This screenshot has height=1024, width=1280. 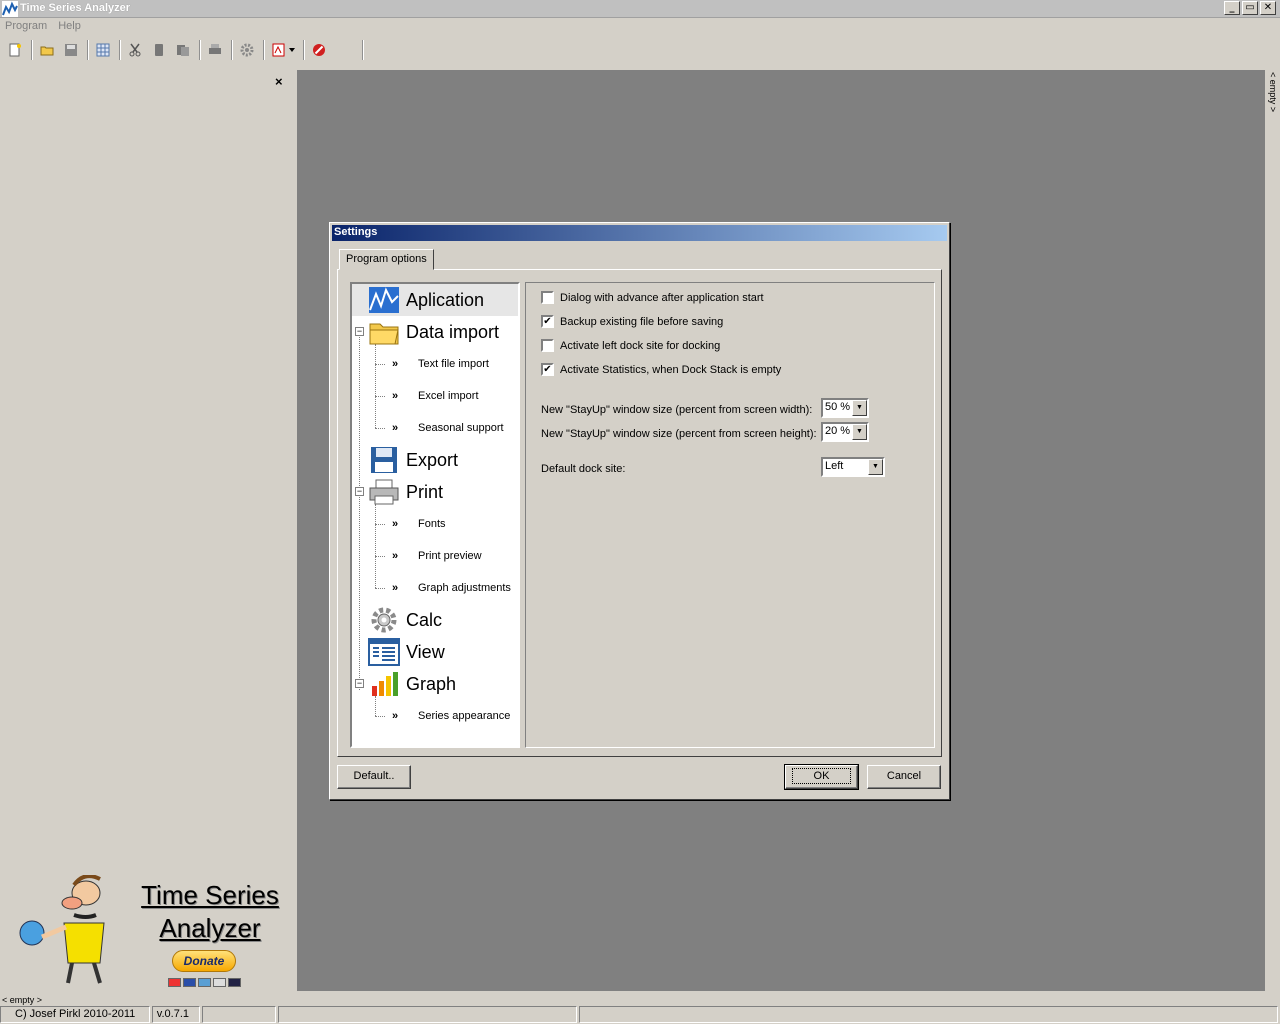 What do you see at coordinates (15, 50) in the screenshot?
I see `new-file-button` at bounding box center [15, 50].